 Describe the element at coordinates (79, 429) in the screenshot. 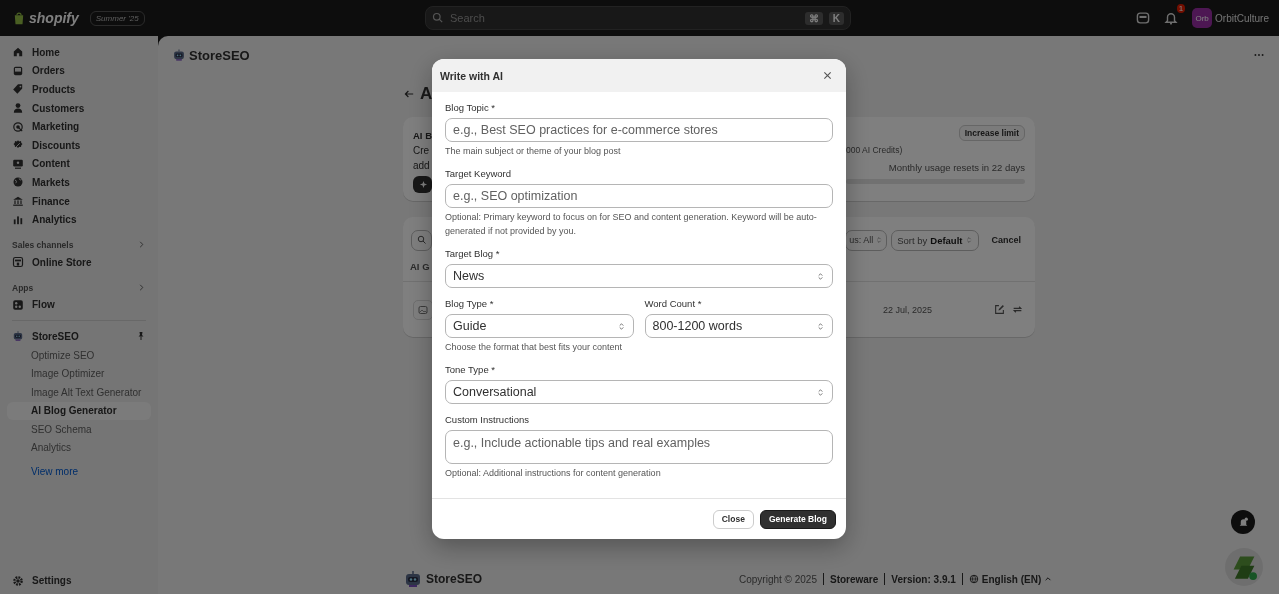

I see `nav-subitem: SEO Schema` at that location.